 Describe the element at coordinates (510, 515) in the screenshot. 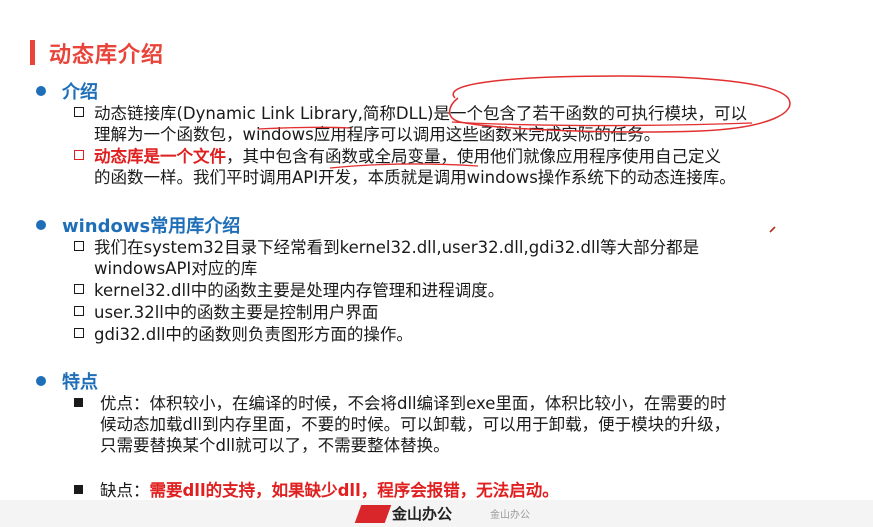

I see `footer-sub-text: 金山办公` at that location.